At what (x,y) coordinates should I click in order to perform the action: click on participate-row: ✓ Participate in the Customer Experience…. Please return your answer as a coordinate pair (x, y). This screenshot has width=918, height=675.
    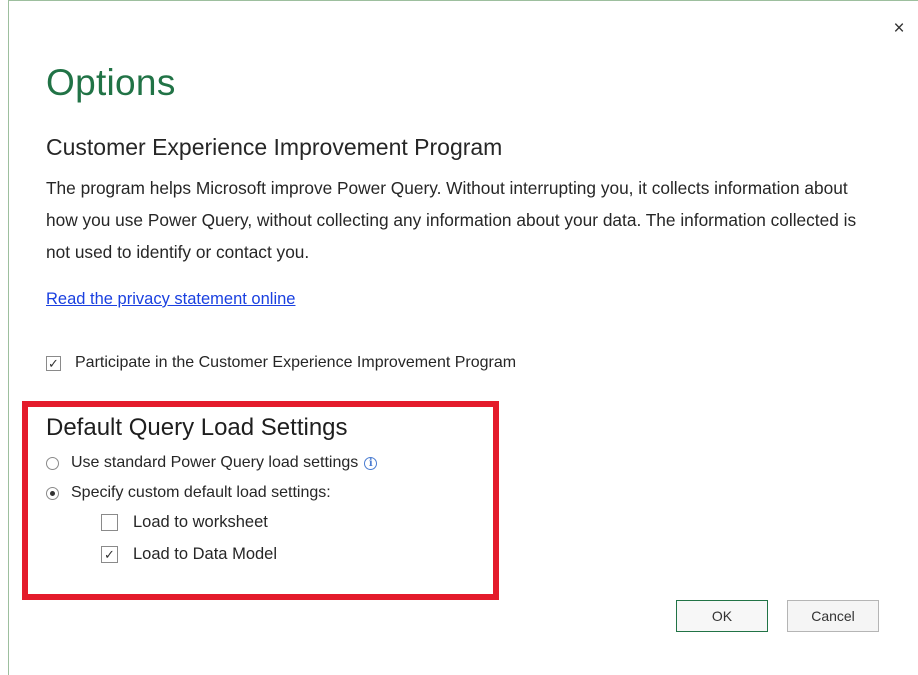
    Looking at the image, I should click on (281, 363).